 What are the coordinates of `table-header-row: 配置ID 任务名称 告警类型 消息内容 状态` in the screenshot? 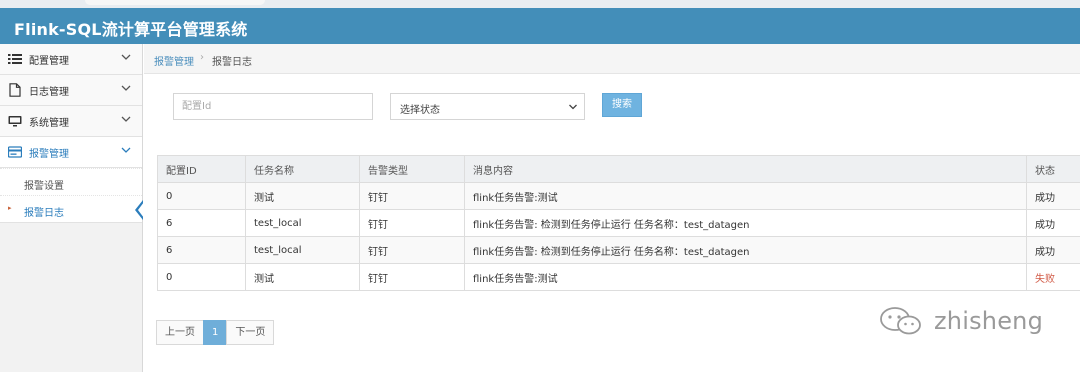 It's located at (618, 169).